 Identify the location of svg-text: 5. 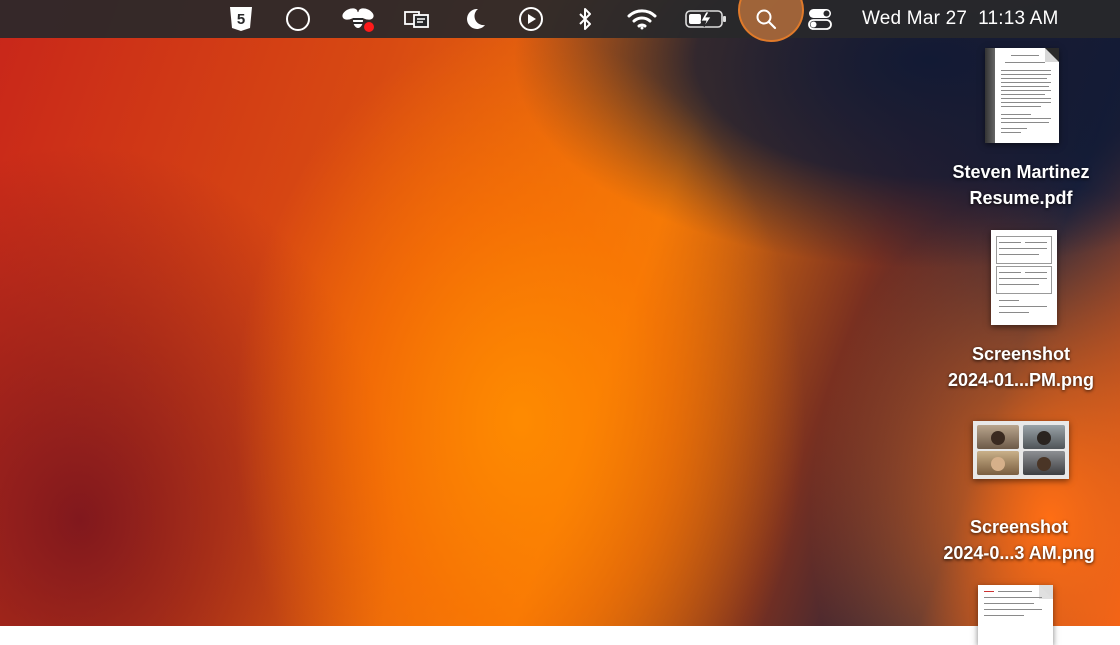
(241, 19).